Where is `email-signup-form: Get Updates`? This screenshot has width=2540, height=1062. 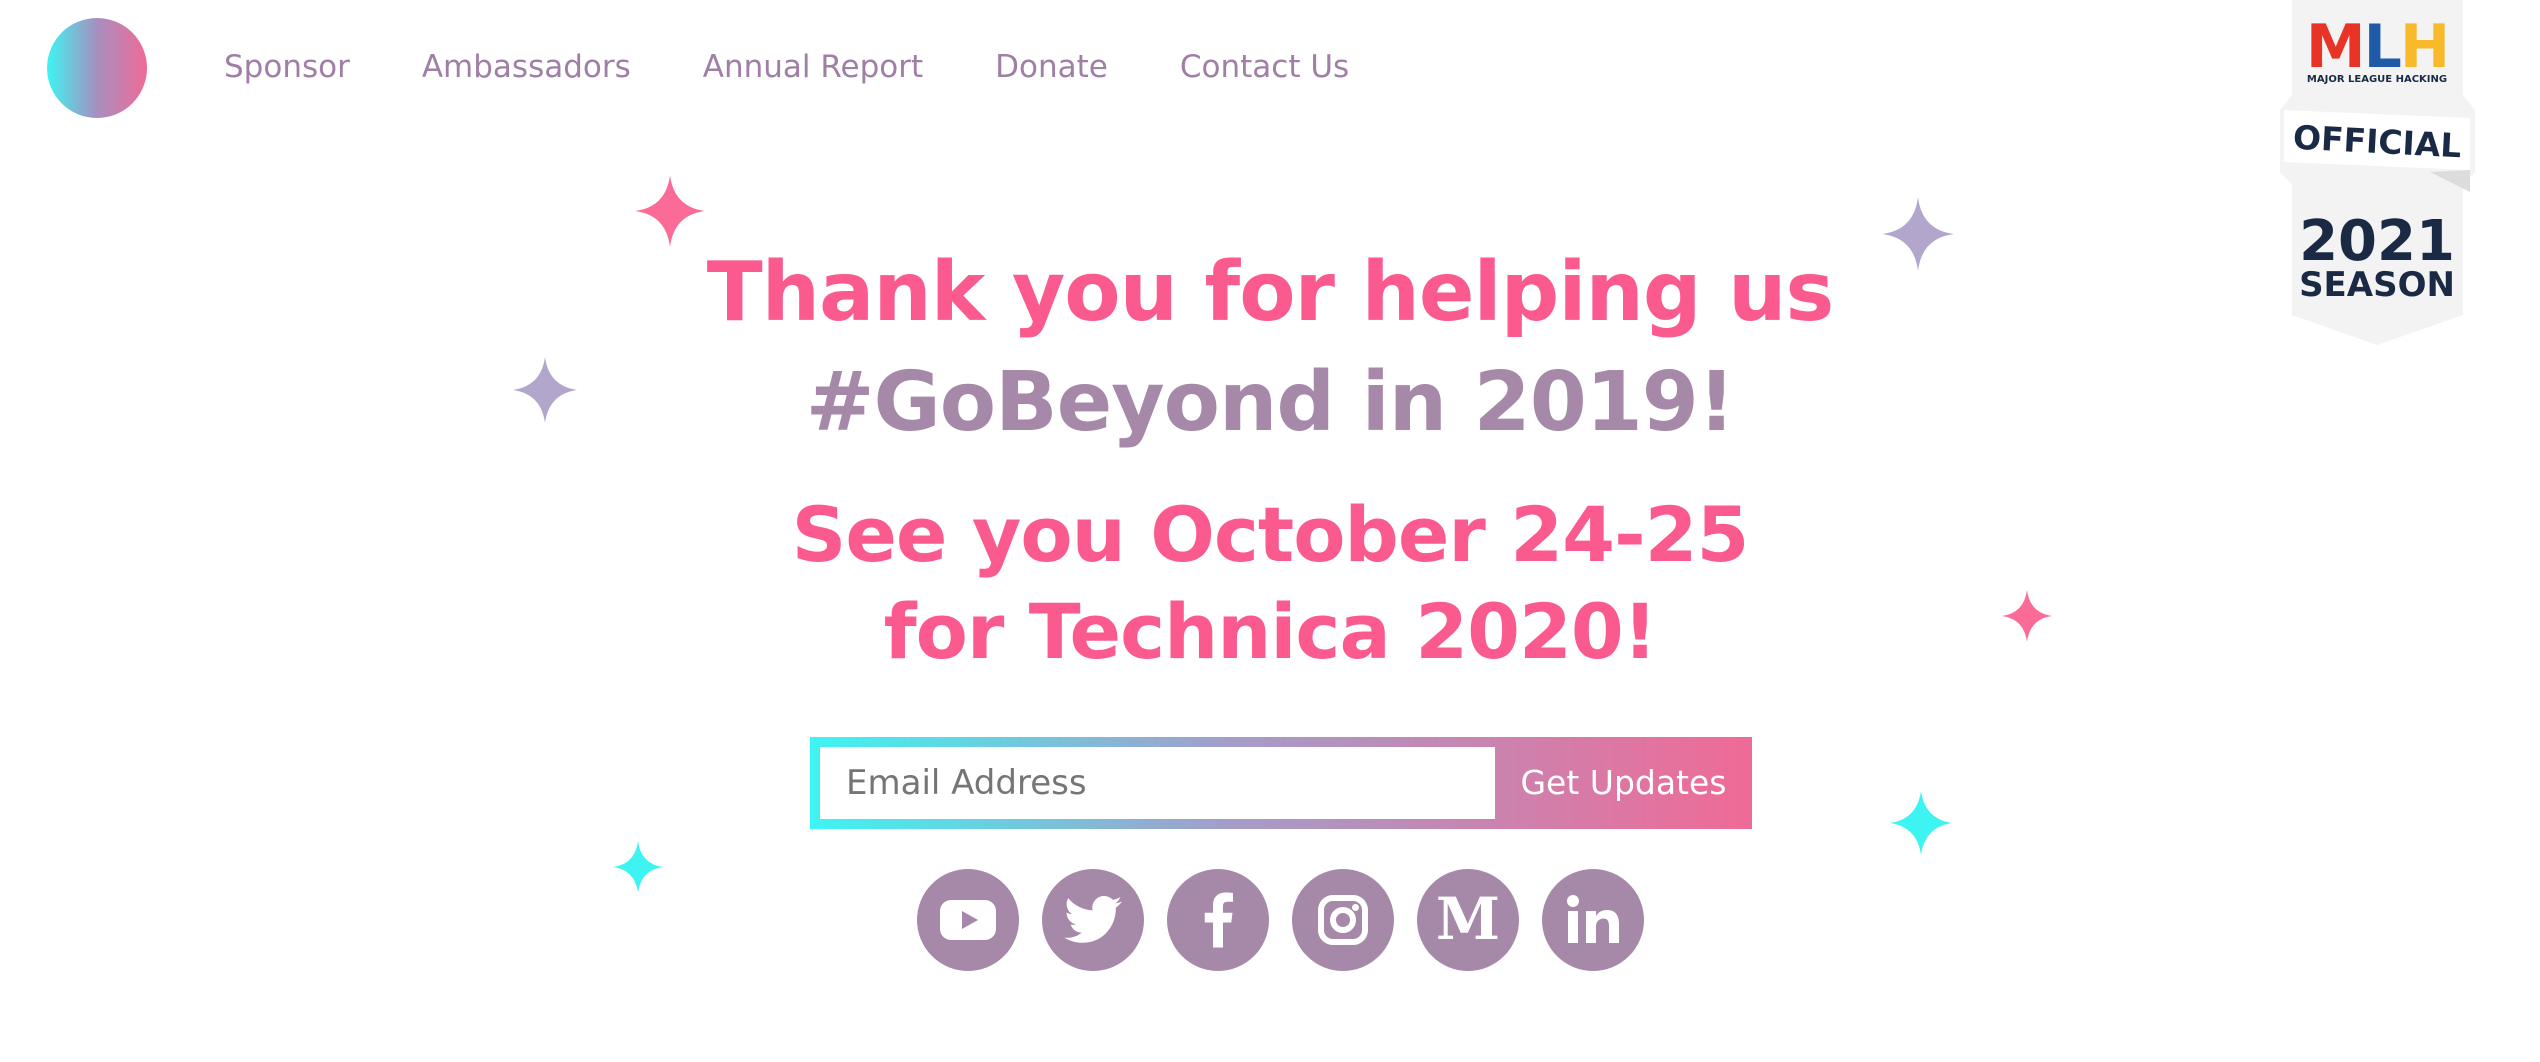
email-signup-form: Get Updates is located at coordinates (1281, 783).